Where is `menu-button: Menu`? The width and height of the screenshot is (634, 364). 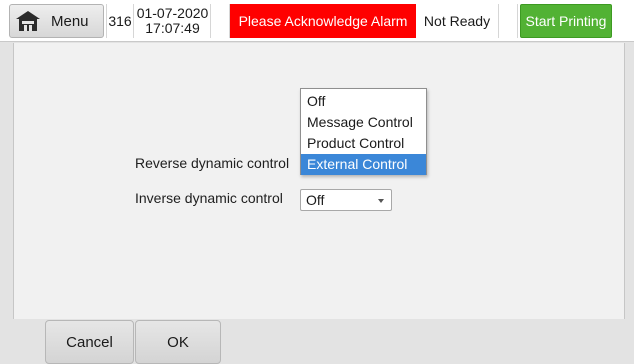 menu-button: Menu is located at coordinates (56, 21).